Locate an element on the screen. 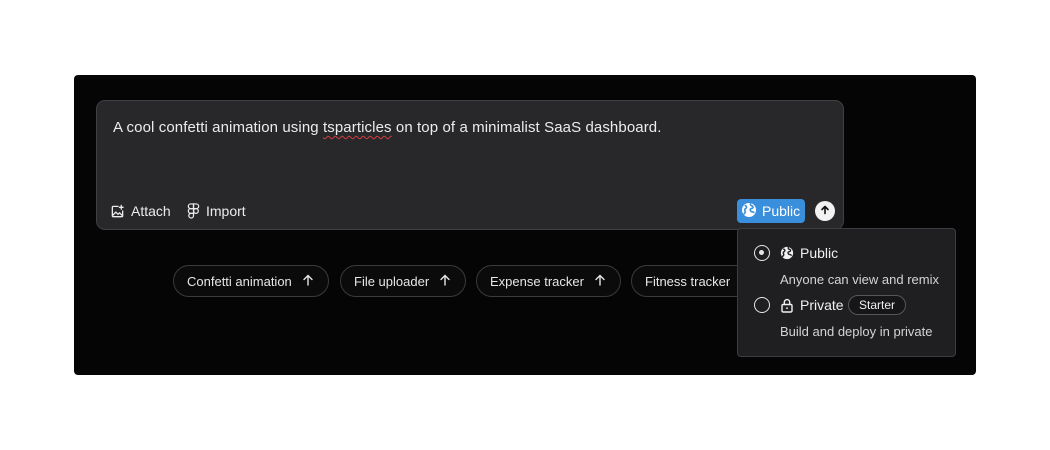 The height and width of the screenshot is (450, 1050). plan-badge: Starter is located at coordinates (877, 305).